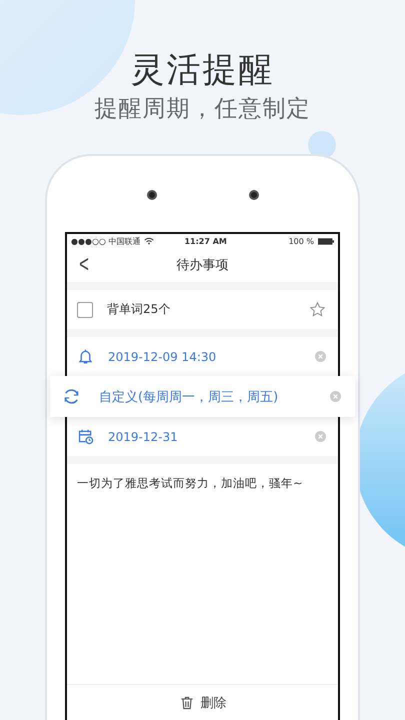 Image resolution: width=405 pixels, height=720 pixels. I want to click on repeat-icon, so click(71, 396).